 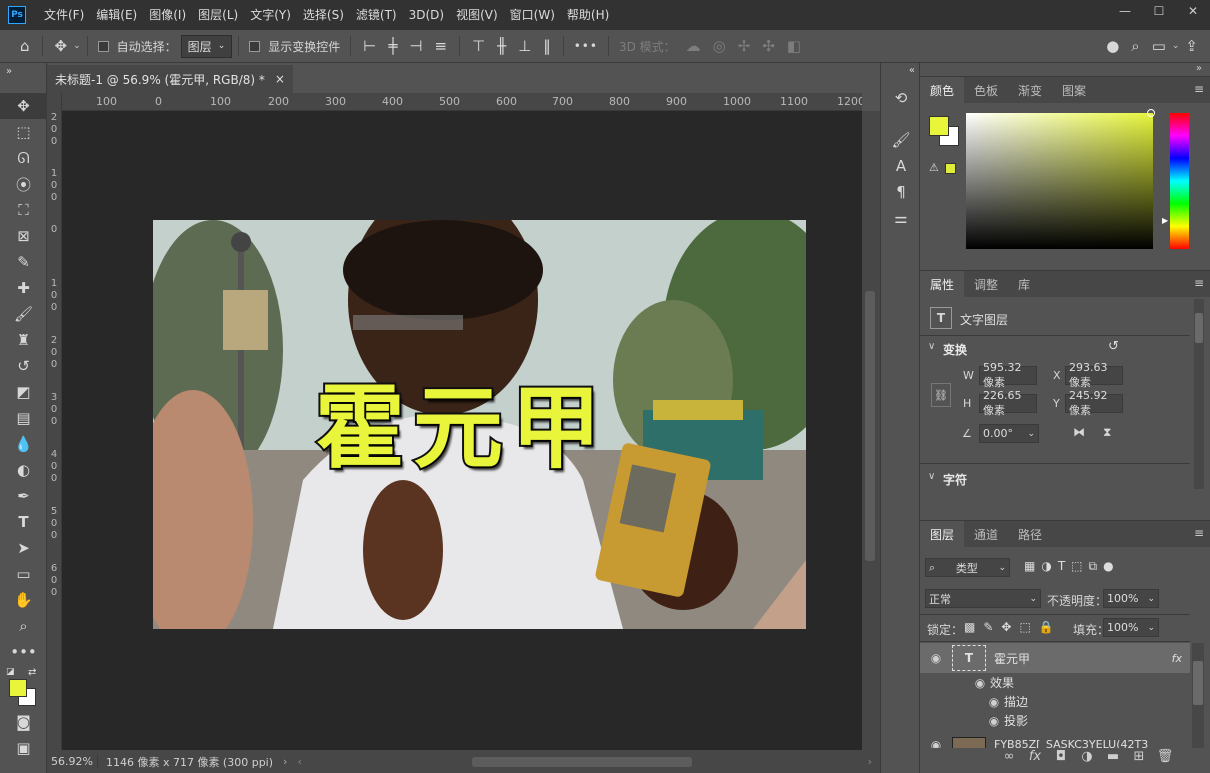 I want to click on clone-stamp-tool-icon: ♜, so click(x=23, y=340).